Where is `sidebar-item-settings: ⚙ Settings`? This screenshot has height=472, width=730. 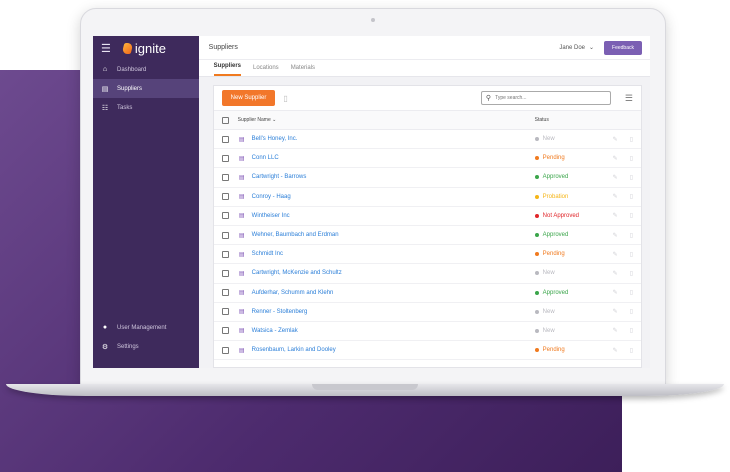 sidebar-item-settings: ⚙ Settings is located at coordinates (146, 346).